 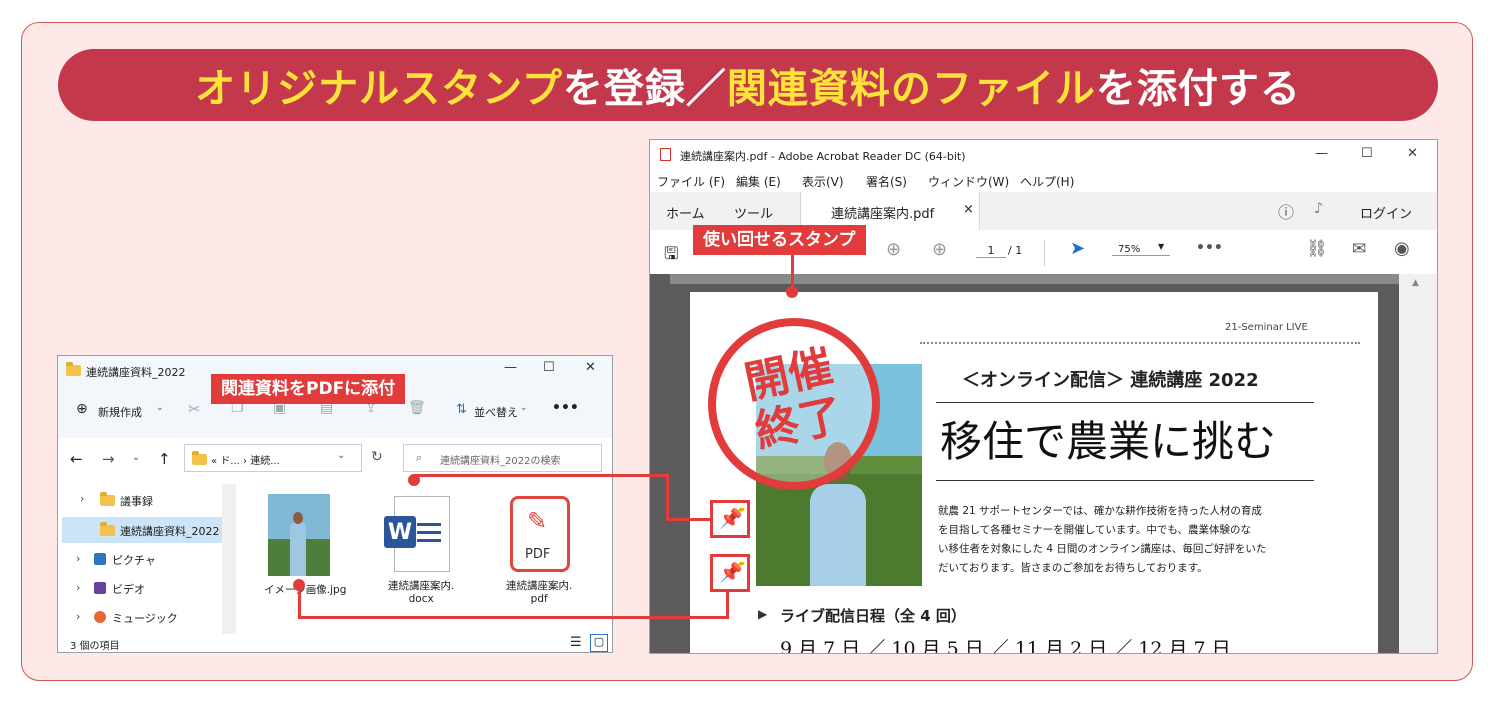 I want to click on menu-edit: 編集 (E), so click(x=758, y=181).